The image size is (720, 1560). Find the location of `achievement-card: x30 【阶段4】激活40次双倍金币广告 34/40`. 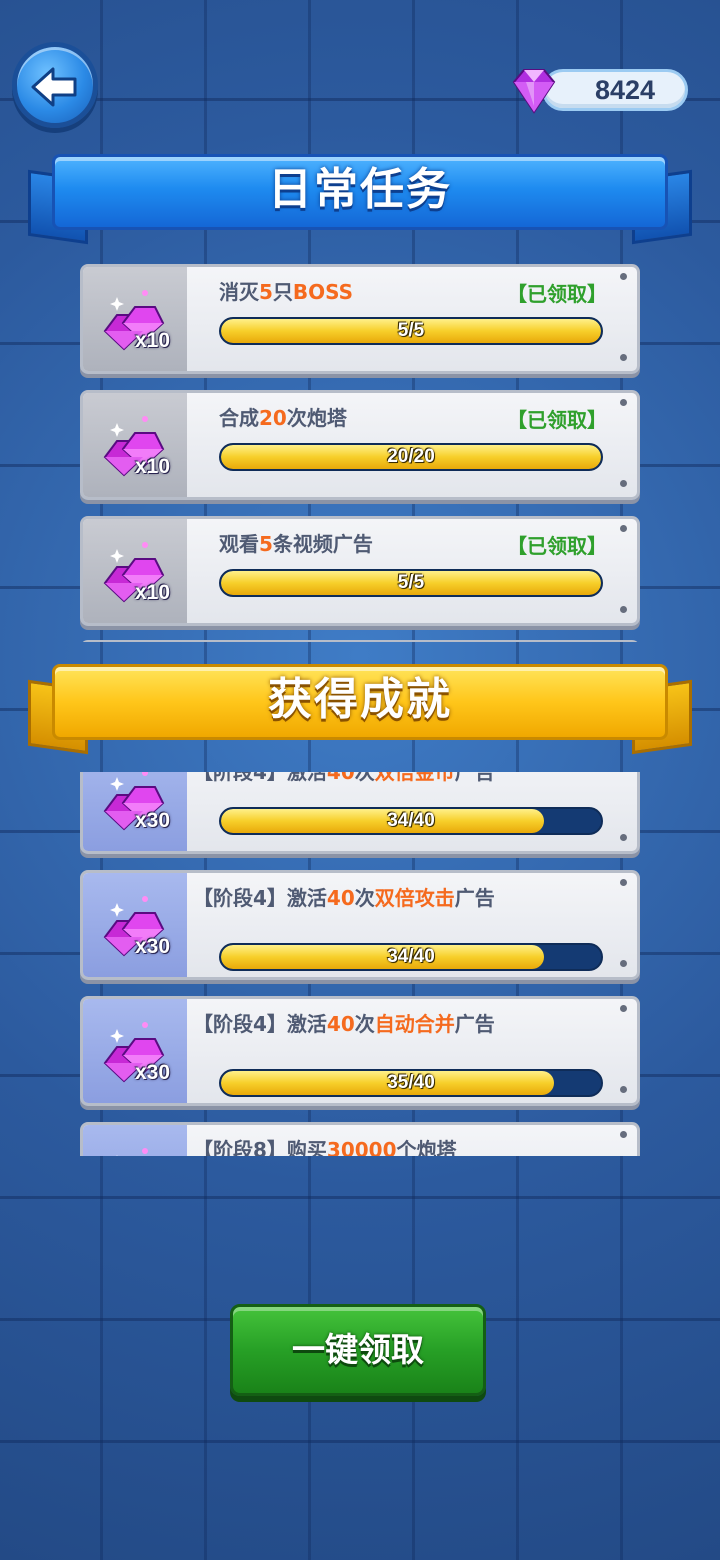

achievement-card: x30 【阶段4】激活40次双倍金币广告 34/40 is located at coordinates (360, 813).